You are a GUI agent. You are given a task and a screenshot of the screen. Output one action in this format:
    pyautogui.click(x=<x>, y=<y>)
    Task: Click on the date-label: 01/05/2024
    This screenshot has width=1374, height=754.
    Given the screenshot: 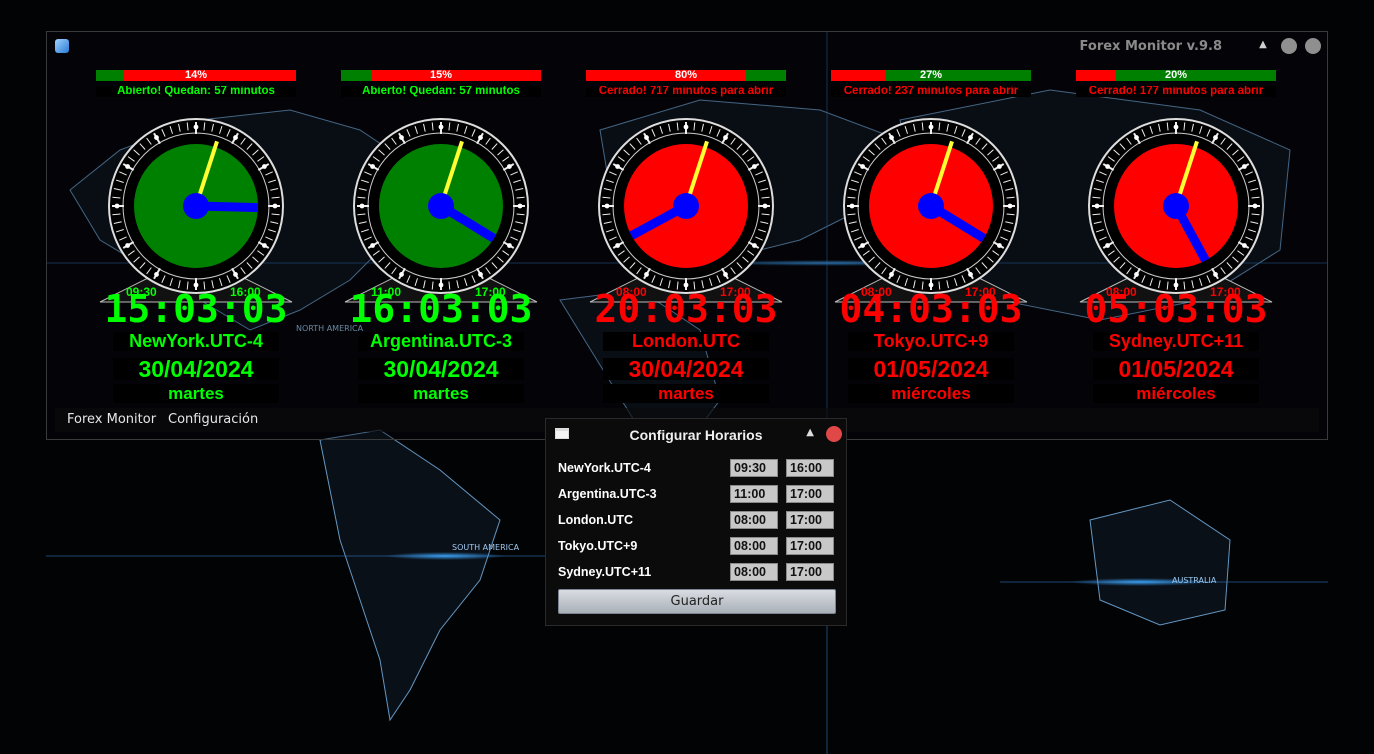 What is the action you would take?
    pyautogui.click(x=931, y=369)
    